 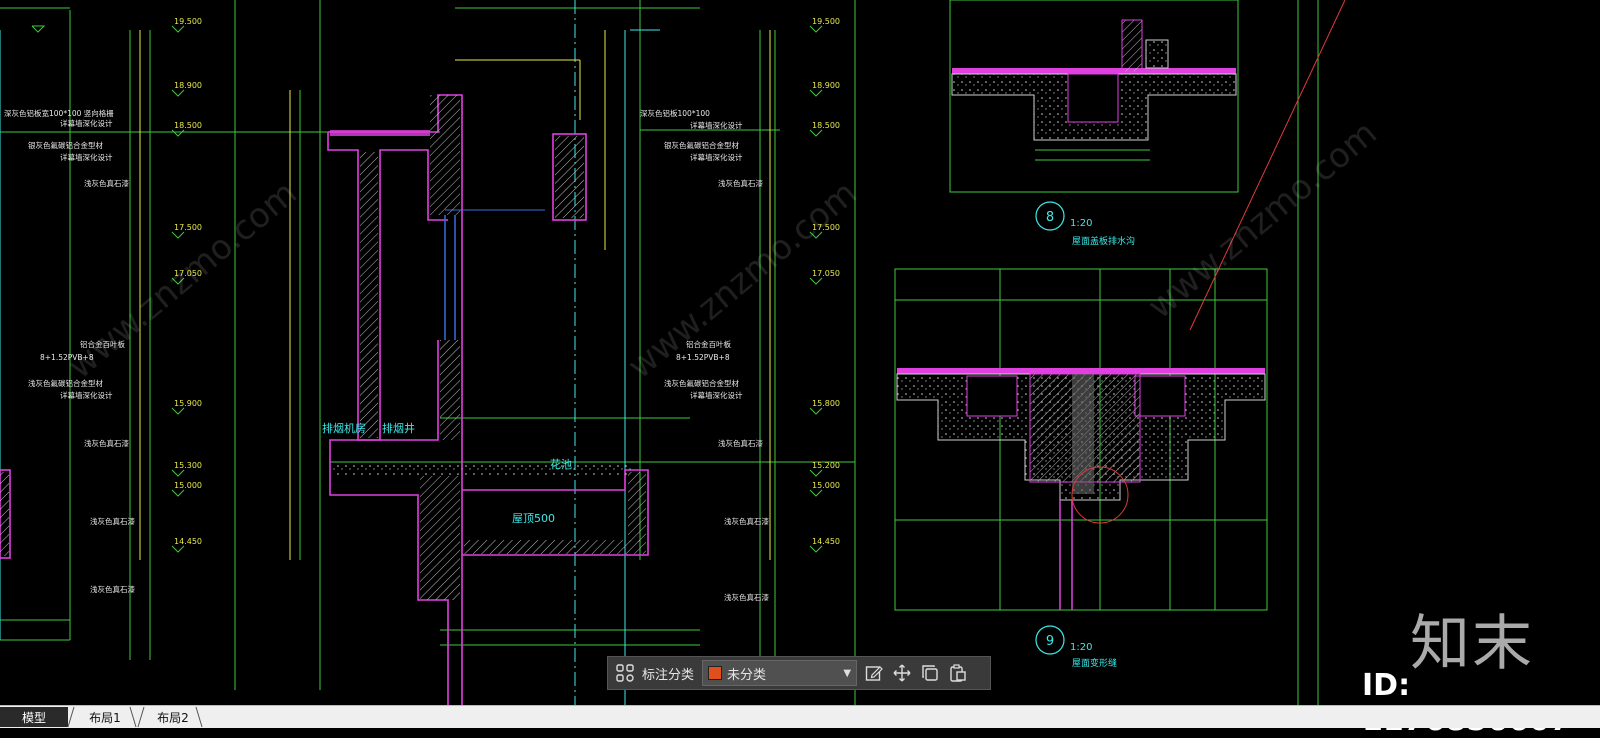 What do you see at coordinates (668, 675) in the screenshot?
I see `category-label: 标注分类` at bounding box center [668, 675].